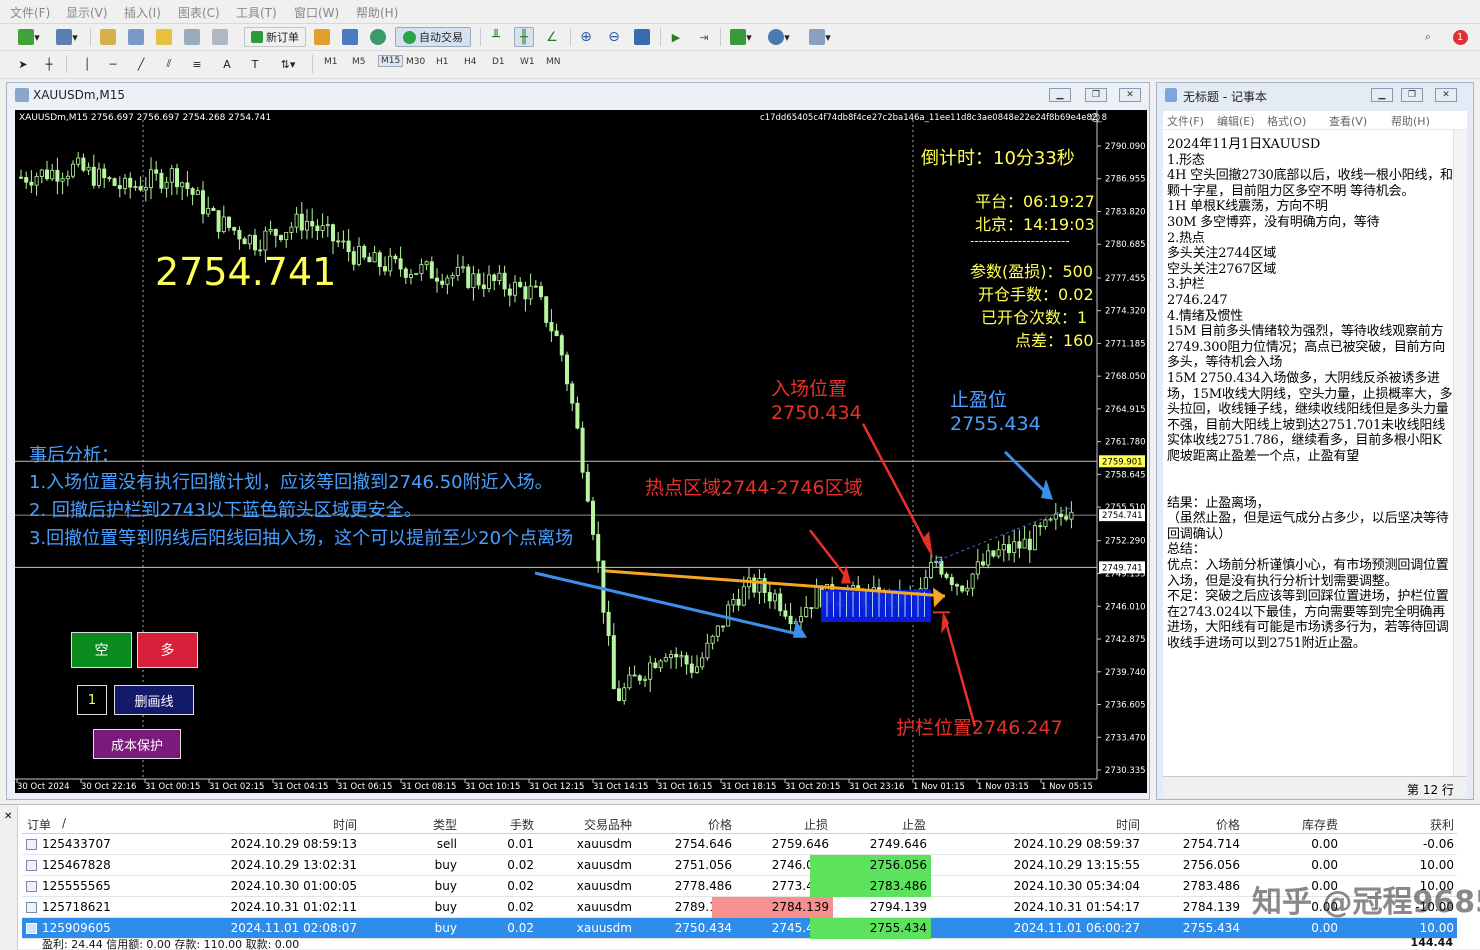  I want to click on metaeditor-button, so click(322, 37).